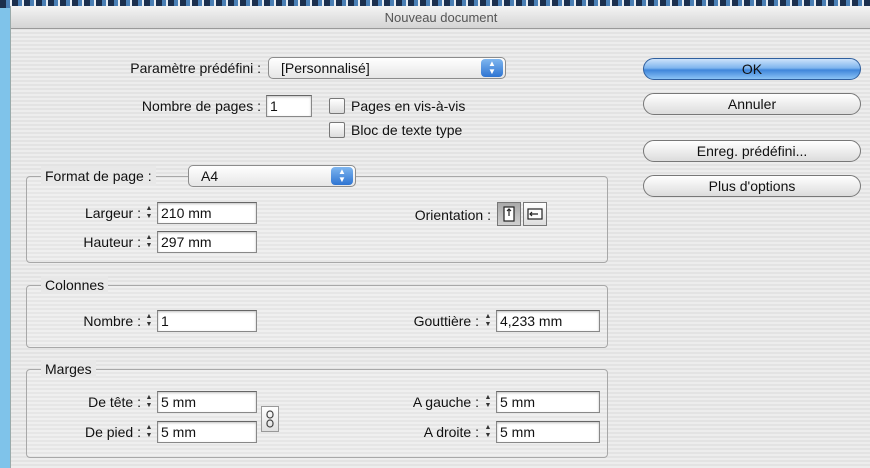  I want to click on master-text-frame-label: Bloc de texte type, so click(407, 130).